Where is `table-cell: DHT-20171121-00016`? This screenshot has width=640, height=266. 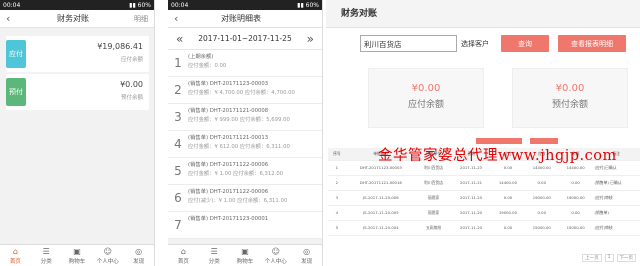 table-cell: DHT-20171121-00016 is located at coordinates (380, 183).